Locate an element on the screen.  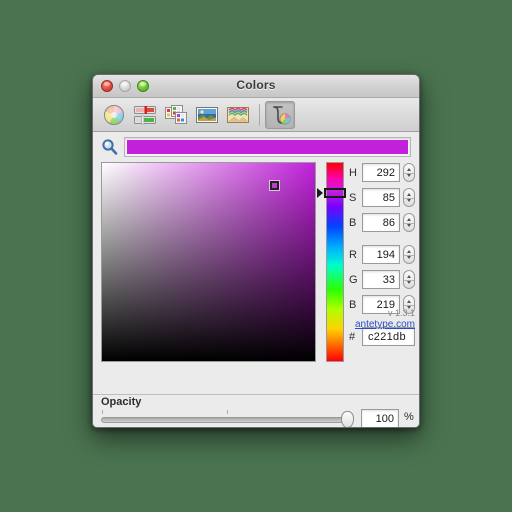
green-field: 33 is located at coordinates (381, 279).